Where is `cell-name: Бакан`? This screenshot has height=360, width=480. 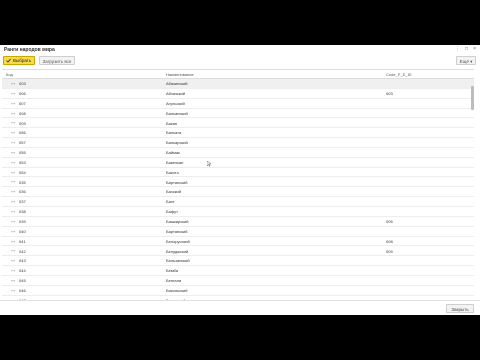
cell-name: Бакан is located at coordinates (172, 123).